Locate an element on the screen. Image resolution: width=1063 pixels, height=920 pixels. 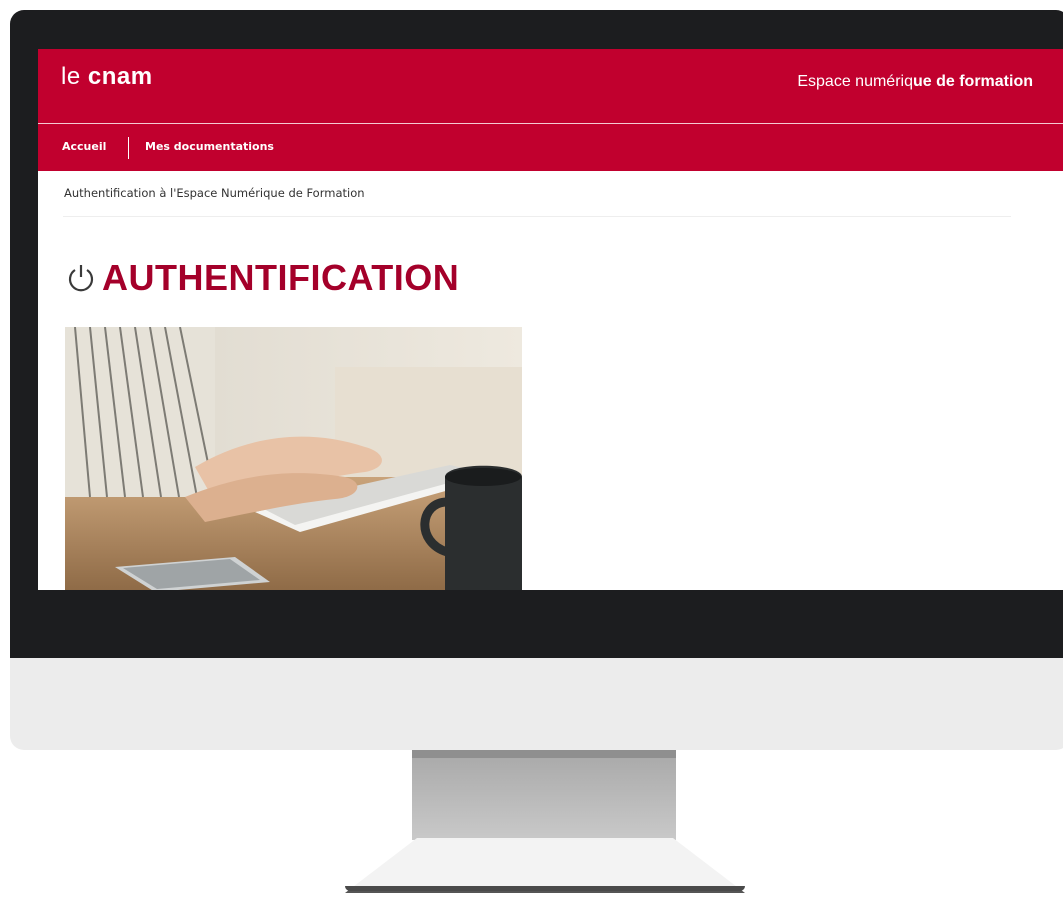
monitor-chin is located at coordinates (536, 704).